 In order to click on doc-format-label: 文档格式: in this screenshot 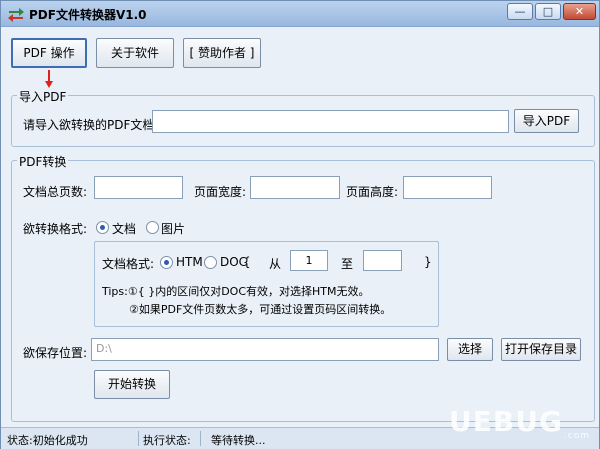, I will do `click(128, 264)`.